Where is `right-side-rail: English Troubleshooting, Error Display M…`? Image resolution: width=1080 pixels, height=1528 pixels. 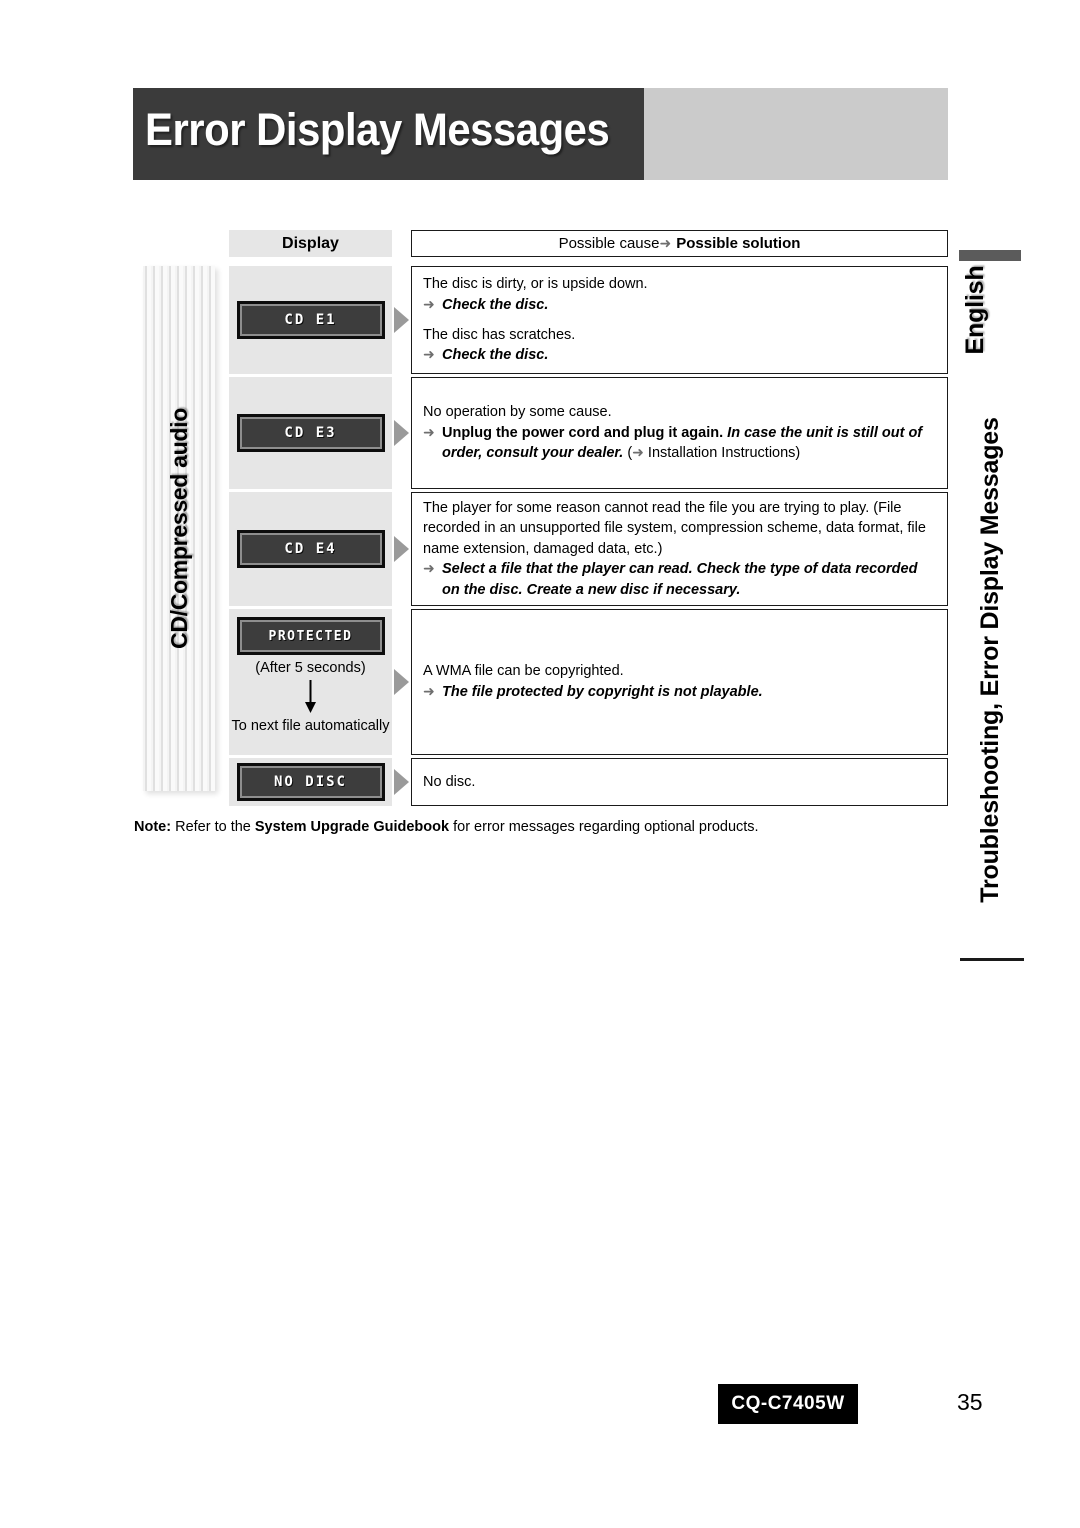
right-side-rail: English Troubleshooting, Error Display M… is located at coordinates (990, 610).